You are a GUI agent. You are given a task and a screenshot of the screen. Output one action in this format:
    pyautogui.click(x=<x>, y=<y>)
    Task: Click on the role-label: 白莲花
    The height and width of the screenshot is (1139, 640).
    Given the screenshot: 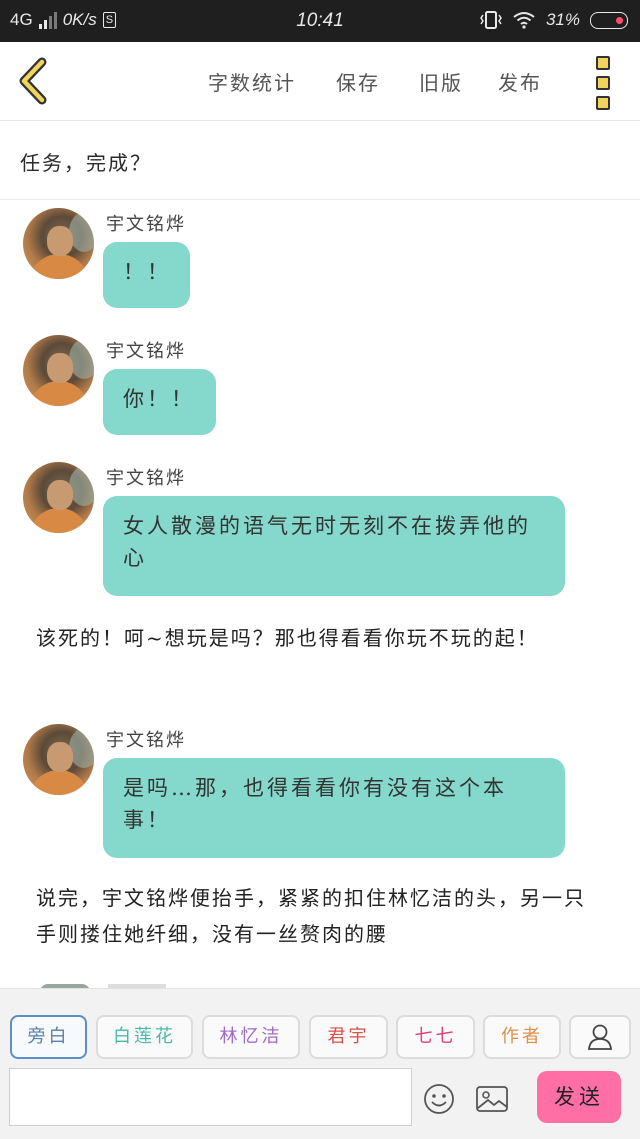 What is the action you would take?
    pyautogui.click(x=144, y=1036)
    